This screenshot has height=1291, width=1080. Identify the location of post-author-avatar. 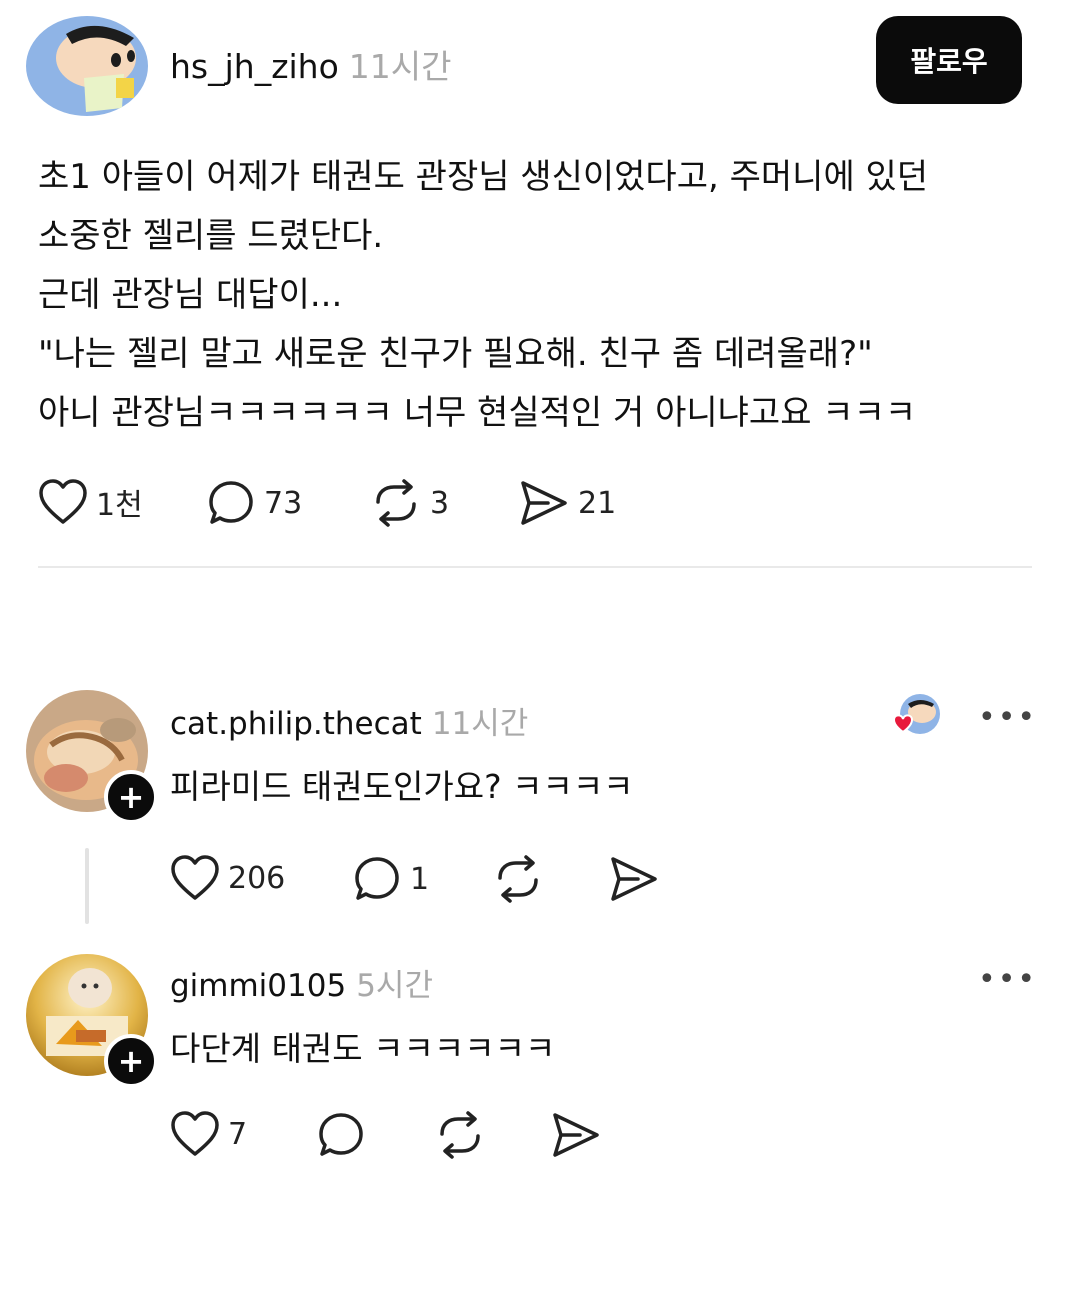
(87, 66).